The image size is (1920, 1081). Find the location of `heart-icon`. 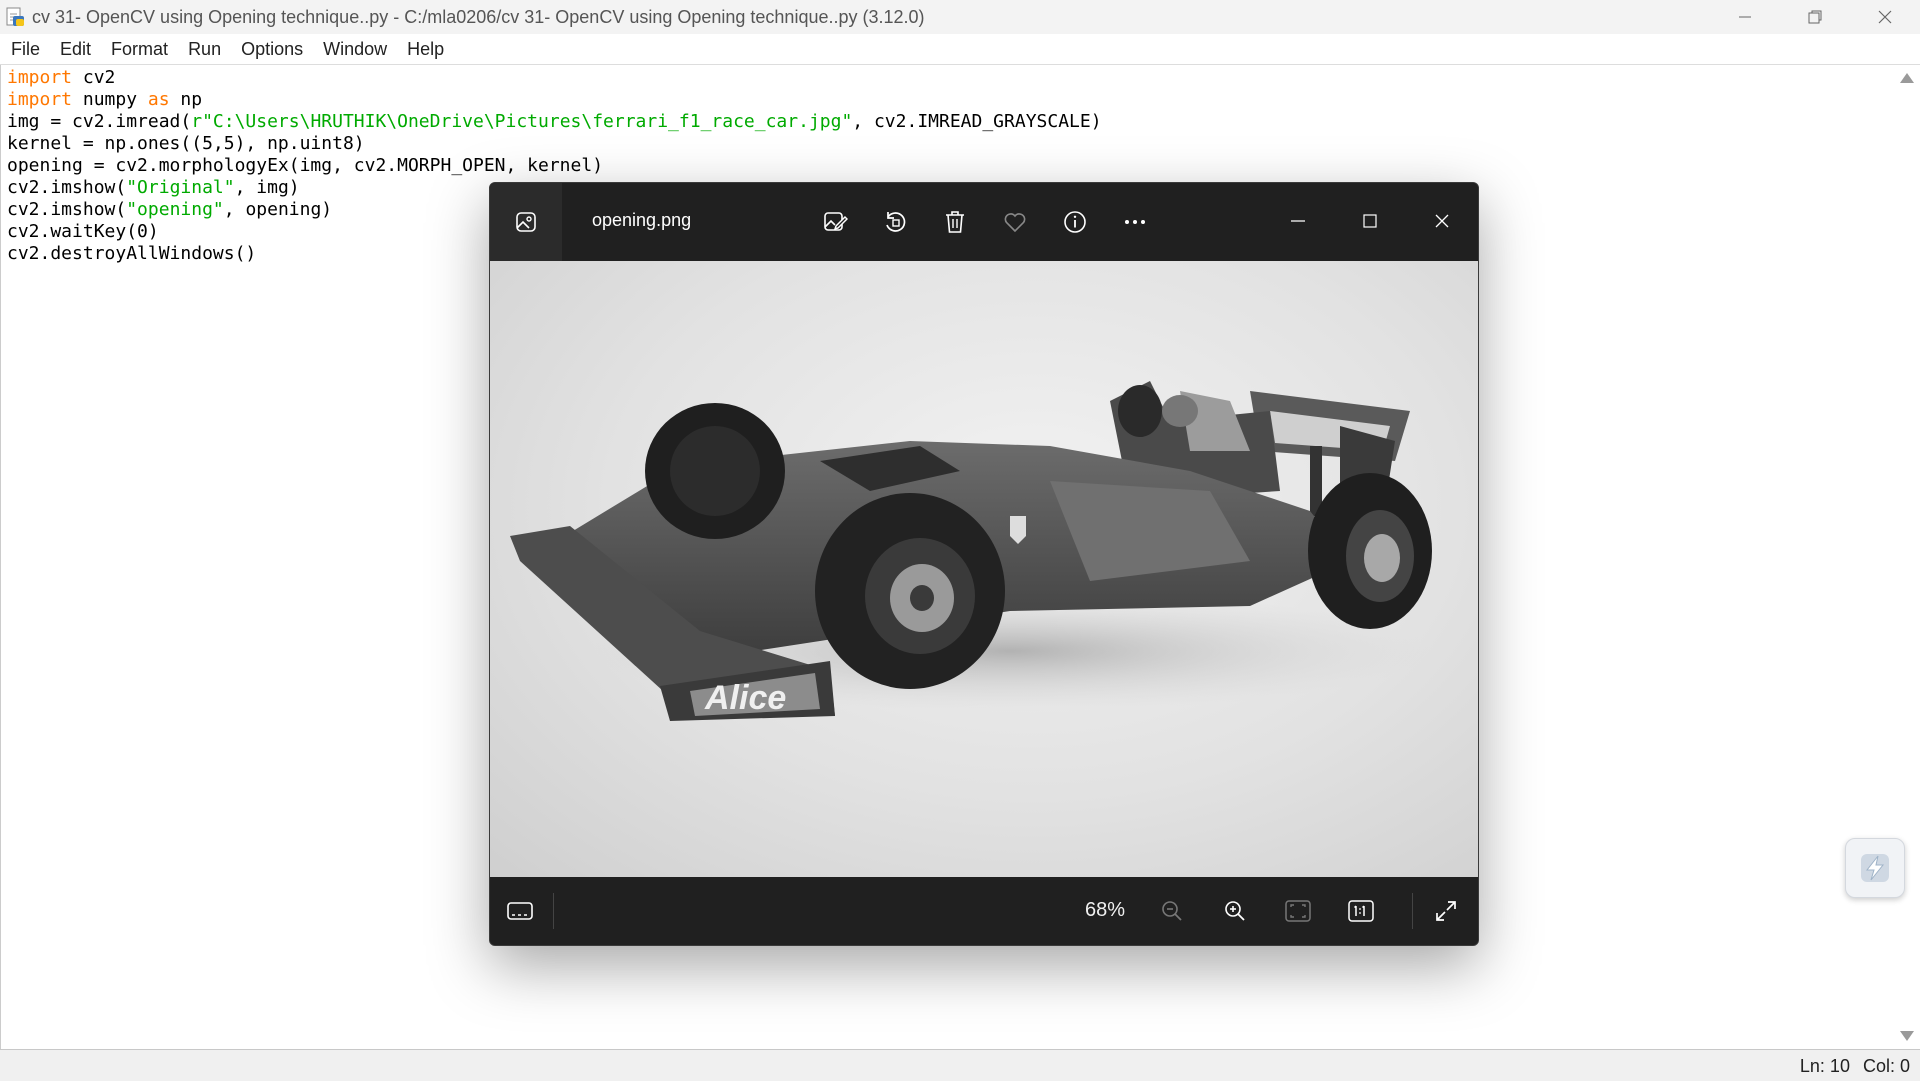

heart-icon is located at coordinates (1015, 223).